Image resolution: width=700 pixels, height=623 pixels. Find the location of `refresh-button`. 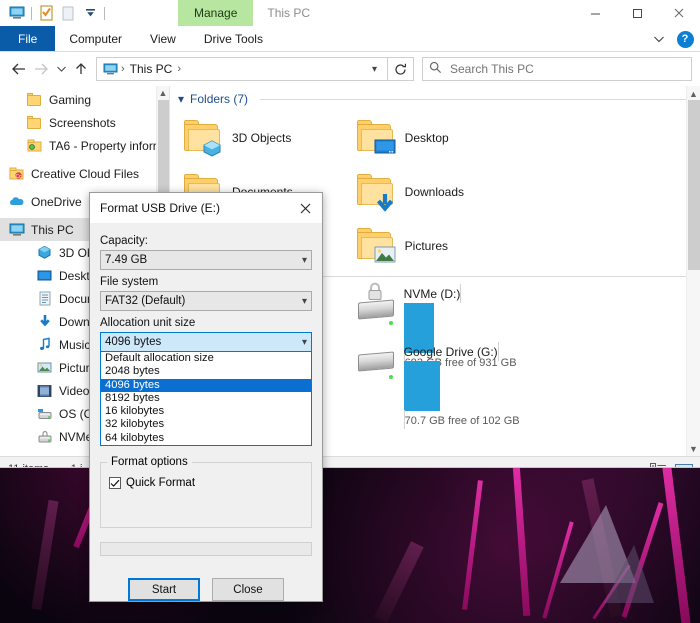

refresh-button is located at coordinates (401, 69).